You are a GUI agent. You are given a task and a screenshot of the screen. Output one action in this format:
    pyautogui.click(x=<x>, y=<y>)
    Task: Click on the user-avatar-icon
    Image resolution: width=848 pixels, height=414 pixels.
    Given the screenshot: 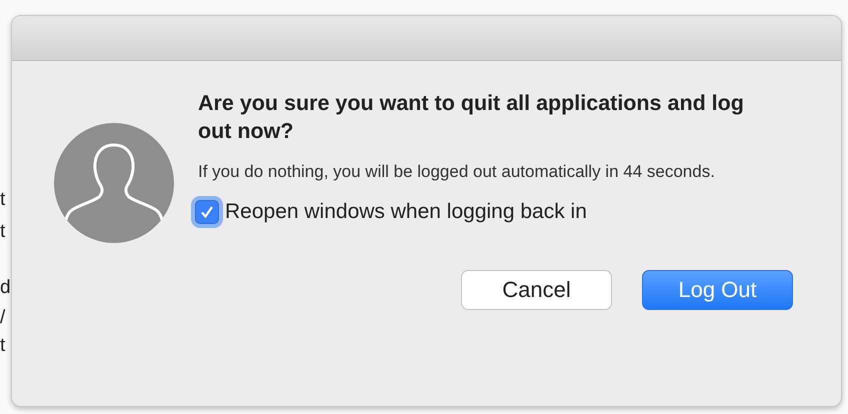 What is the action you would take?
    pyautogui.click(x=114, y=183)
    